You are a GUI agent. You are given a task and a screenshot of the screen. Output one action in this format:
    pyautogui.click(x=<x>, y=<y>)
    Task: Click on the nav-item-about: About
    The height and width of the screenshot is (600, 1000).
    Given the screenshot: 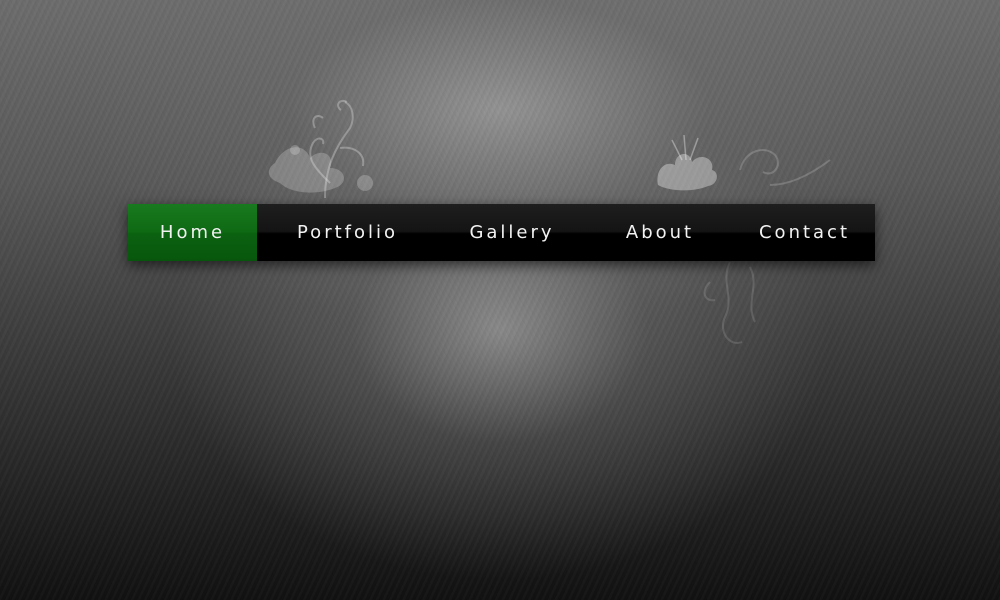 What is the action you would take?
    pyautogui.click(x=660, y=232)
    